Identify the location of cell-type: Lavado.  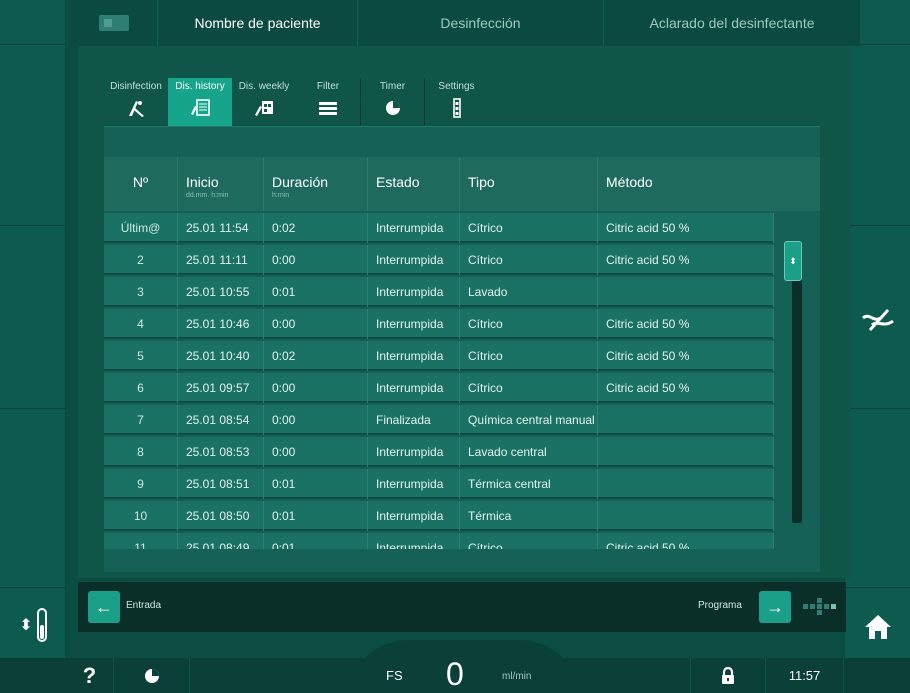
(529, 292).